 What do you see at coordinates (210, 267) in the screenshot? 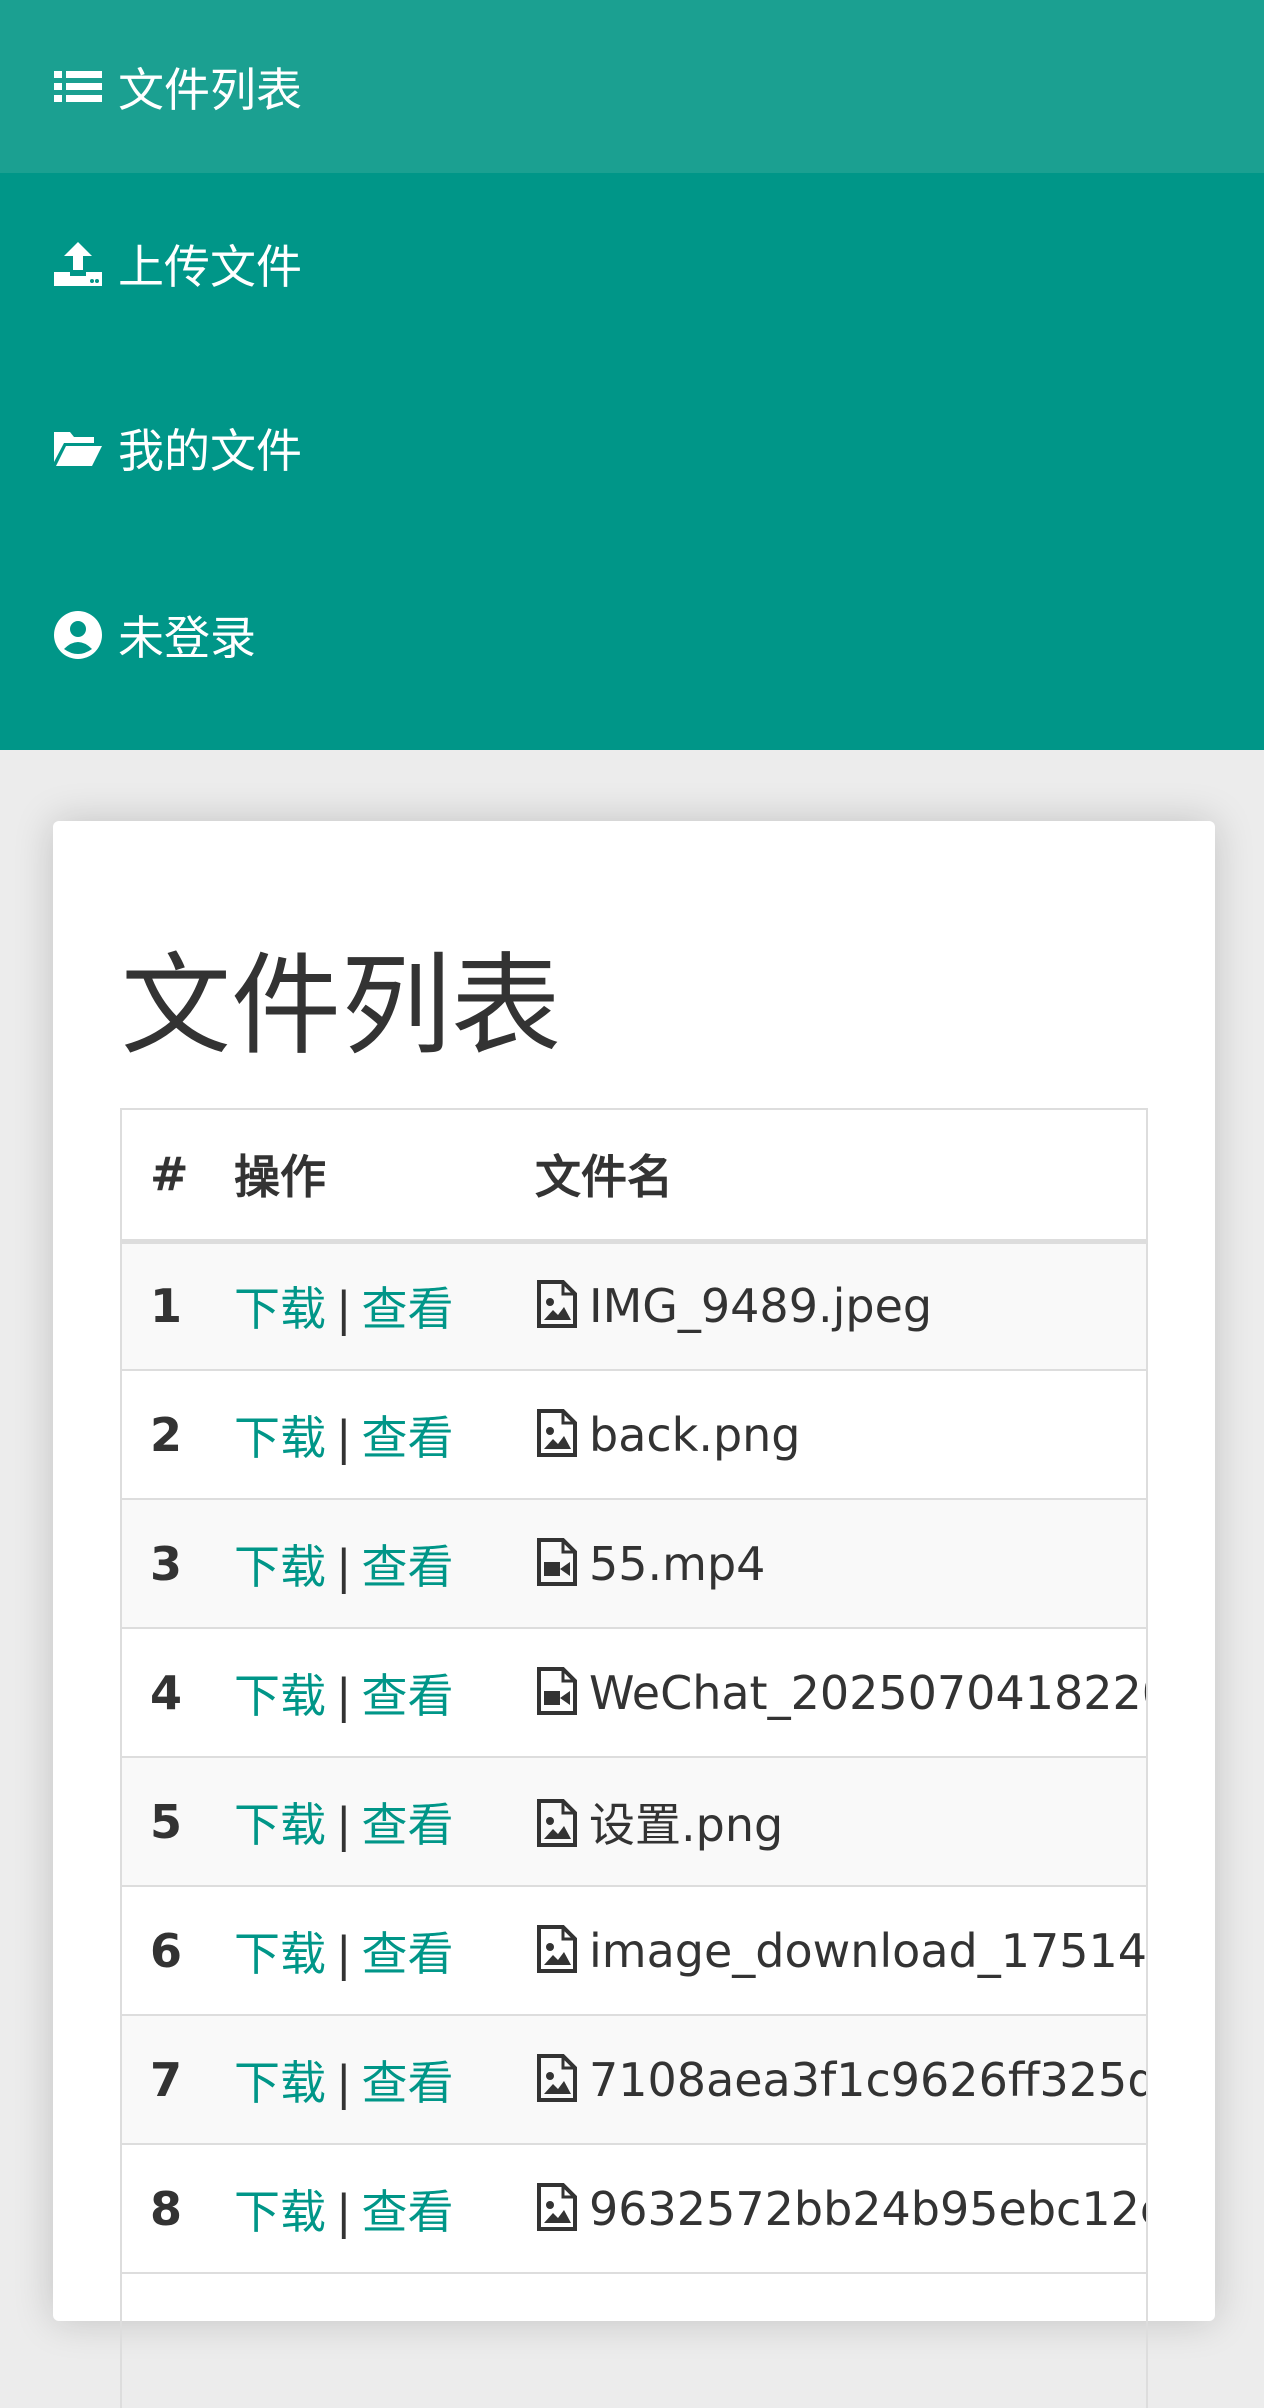
I see `nav-item-label: 上传文件` at bounding box center [210, 267].